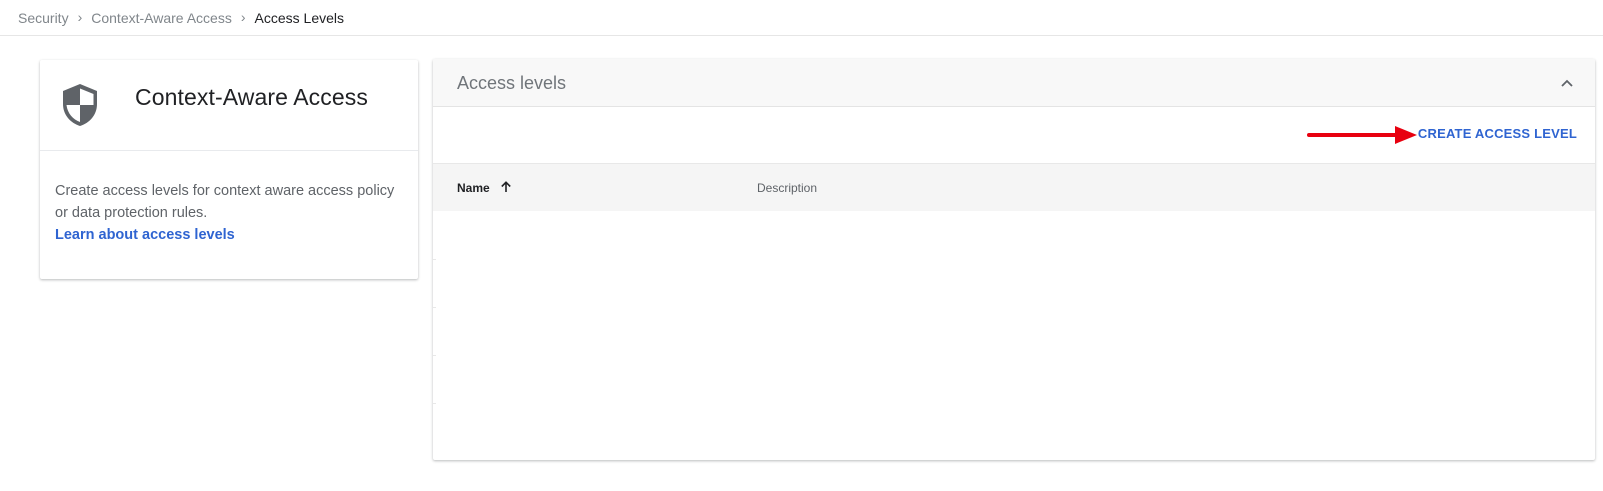  What do you see at coordinates (512, 83) in the screenshot?
I see `panel-title: Access levels` at bounding box center [512, 83].